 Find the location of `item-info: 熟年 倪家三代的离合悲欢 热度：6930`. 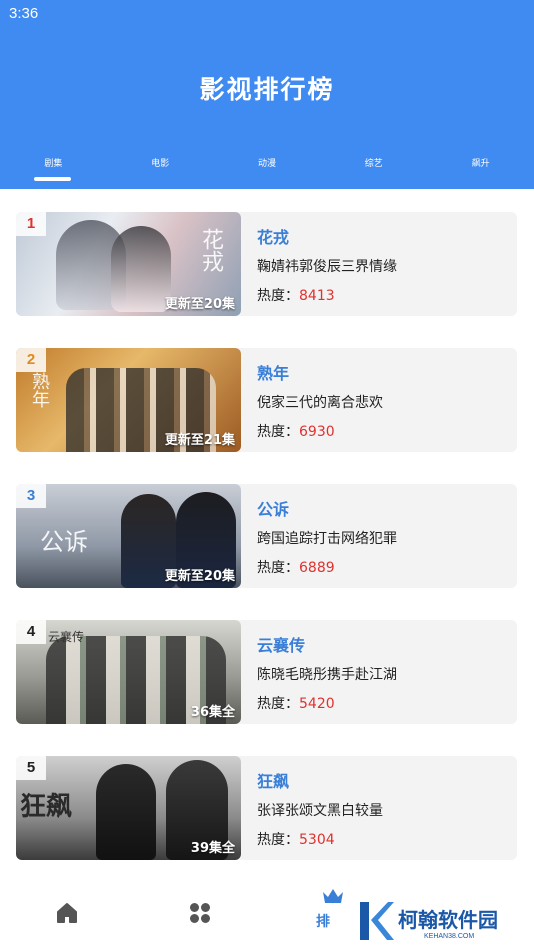

item-info: 熟年 倪家三代的离合悲欢 热度：6930 is located at coordinates (382, 400).